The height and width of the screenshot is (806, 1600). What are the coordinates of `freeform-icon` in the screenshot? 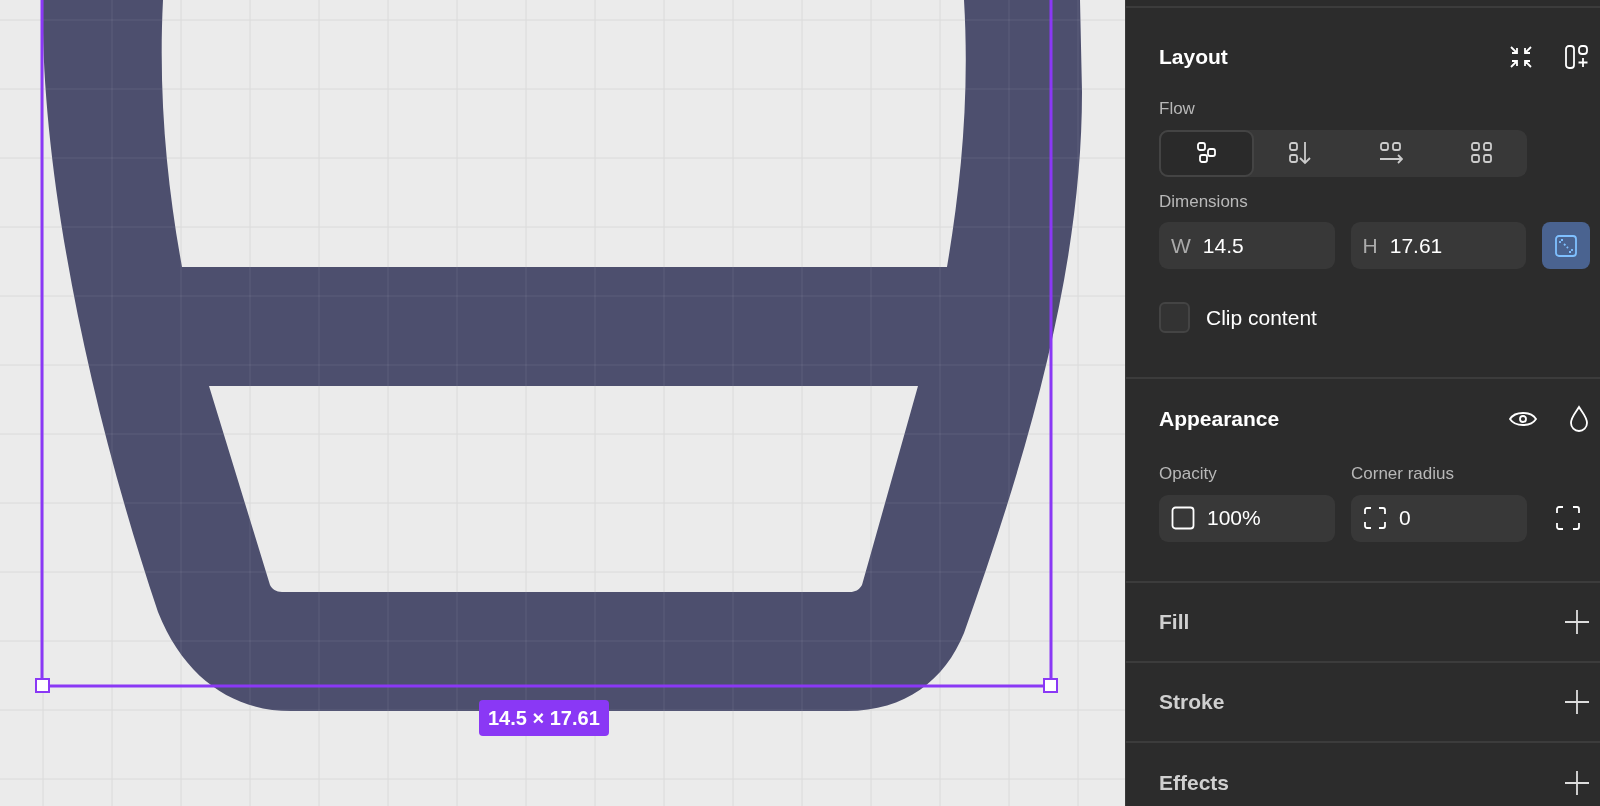 It's located at (1206, 153).